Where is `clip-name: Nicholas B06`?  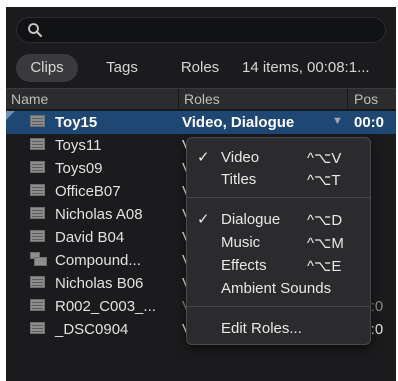 clip-name: Nicholas B06 is located at coordinates (99, 283).